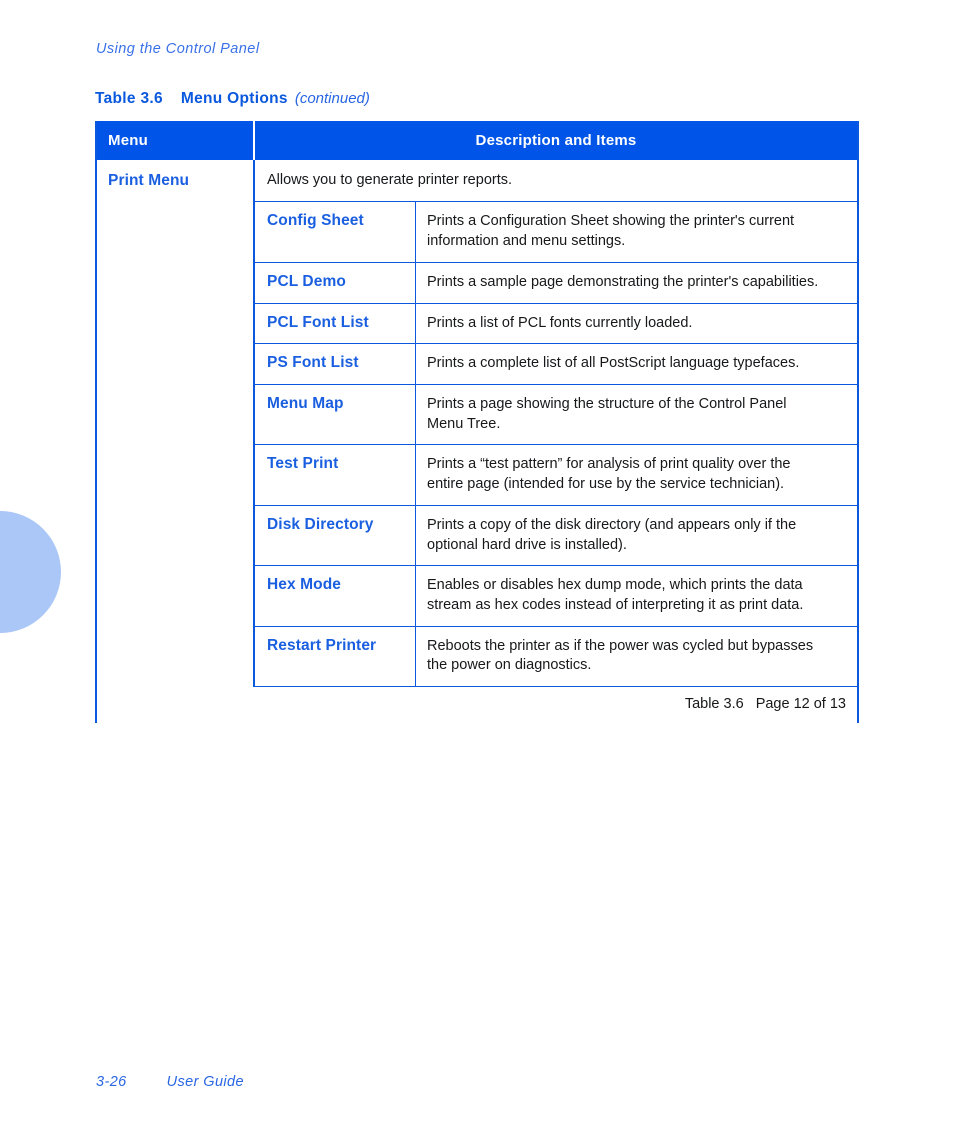  Describe the element at coordinates (178, 49) in the screenshot. I see `running-header: Using the Control Panel` at that location.